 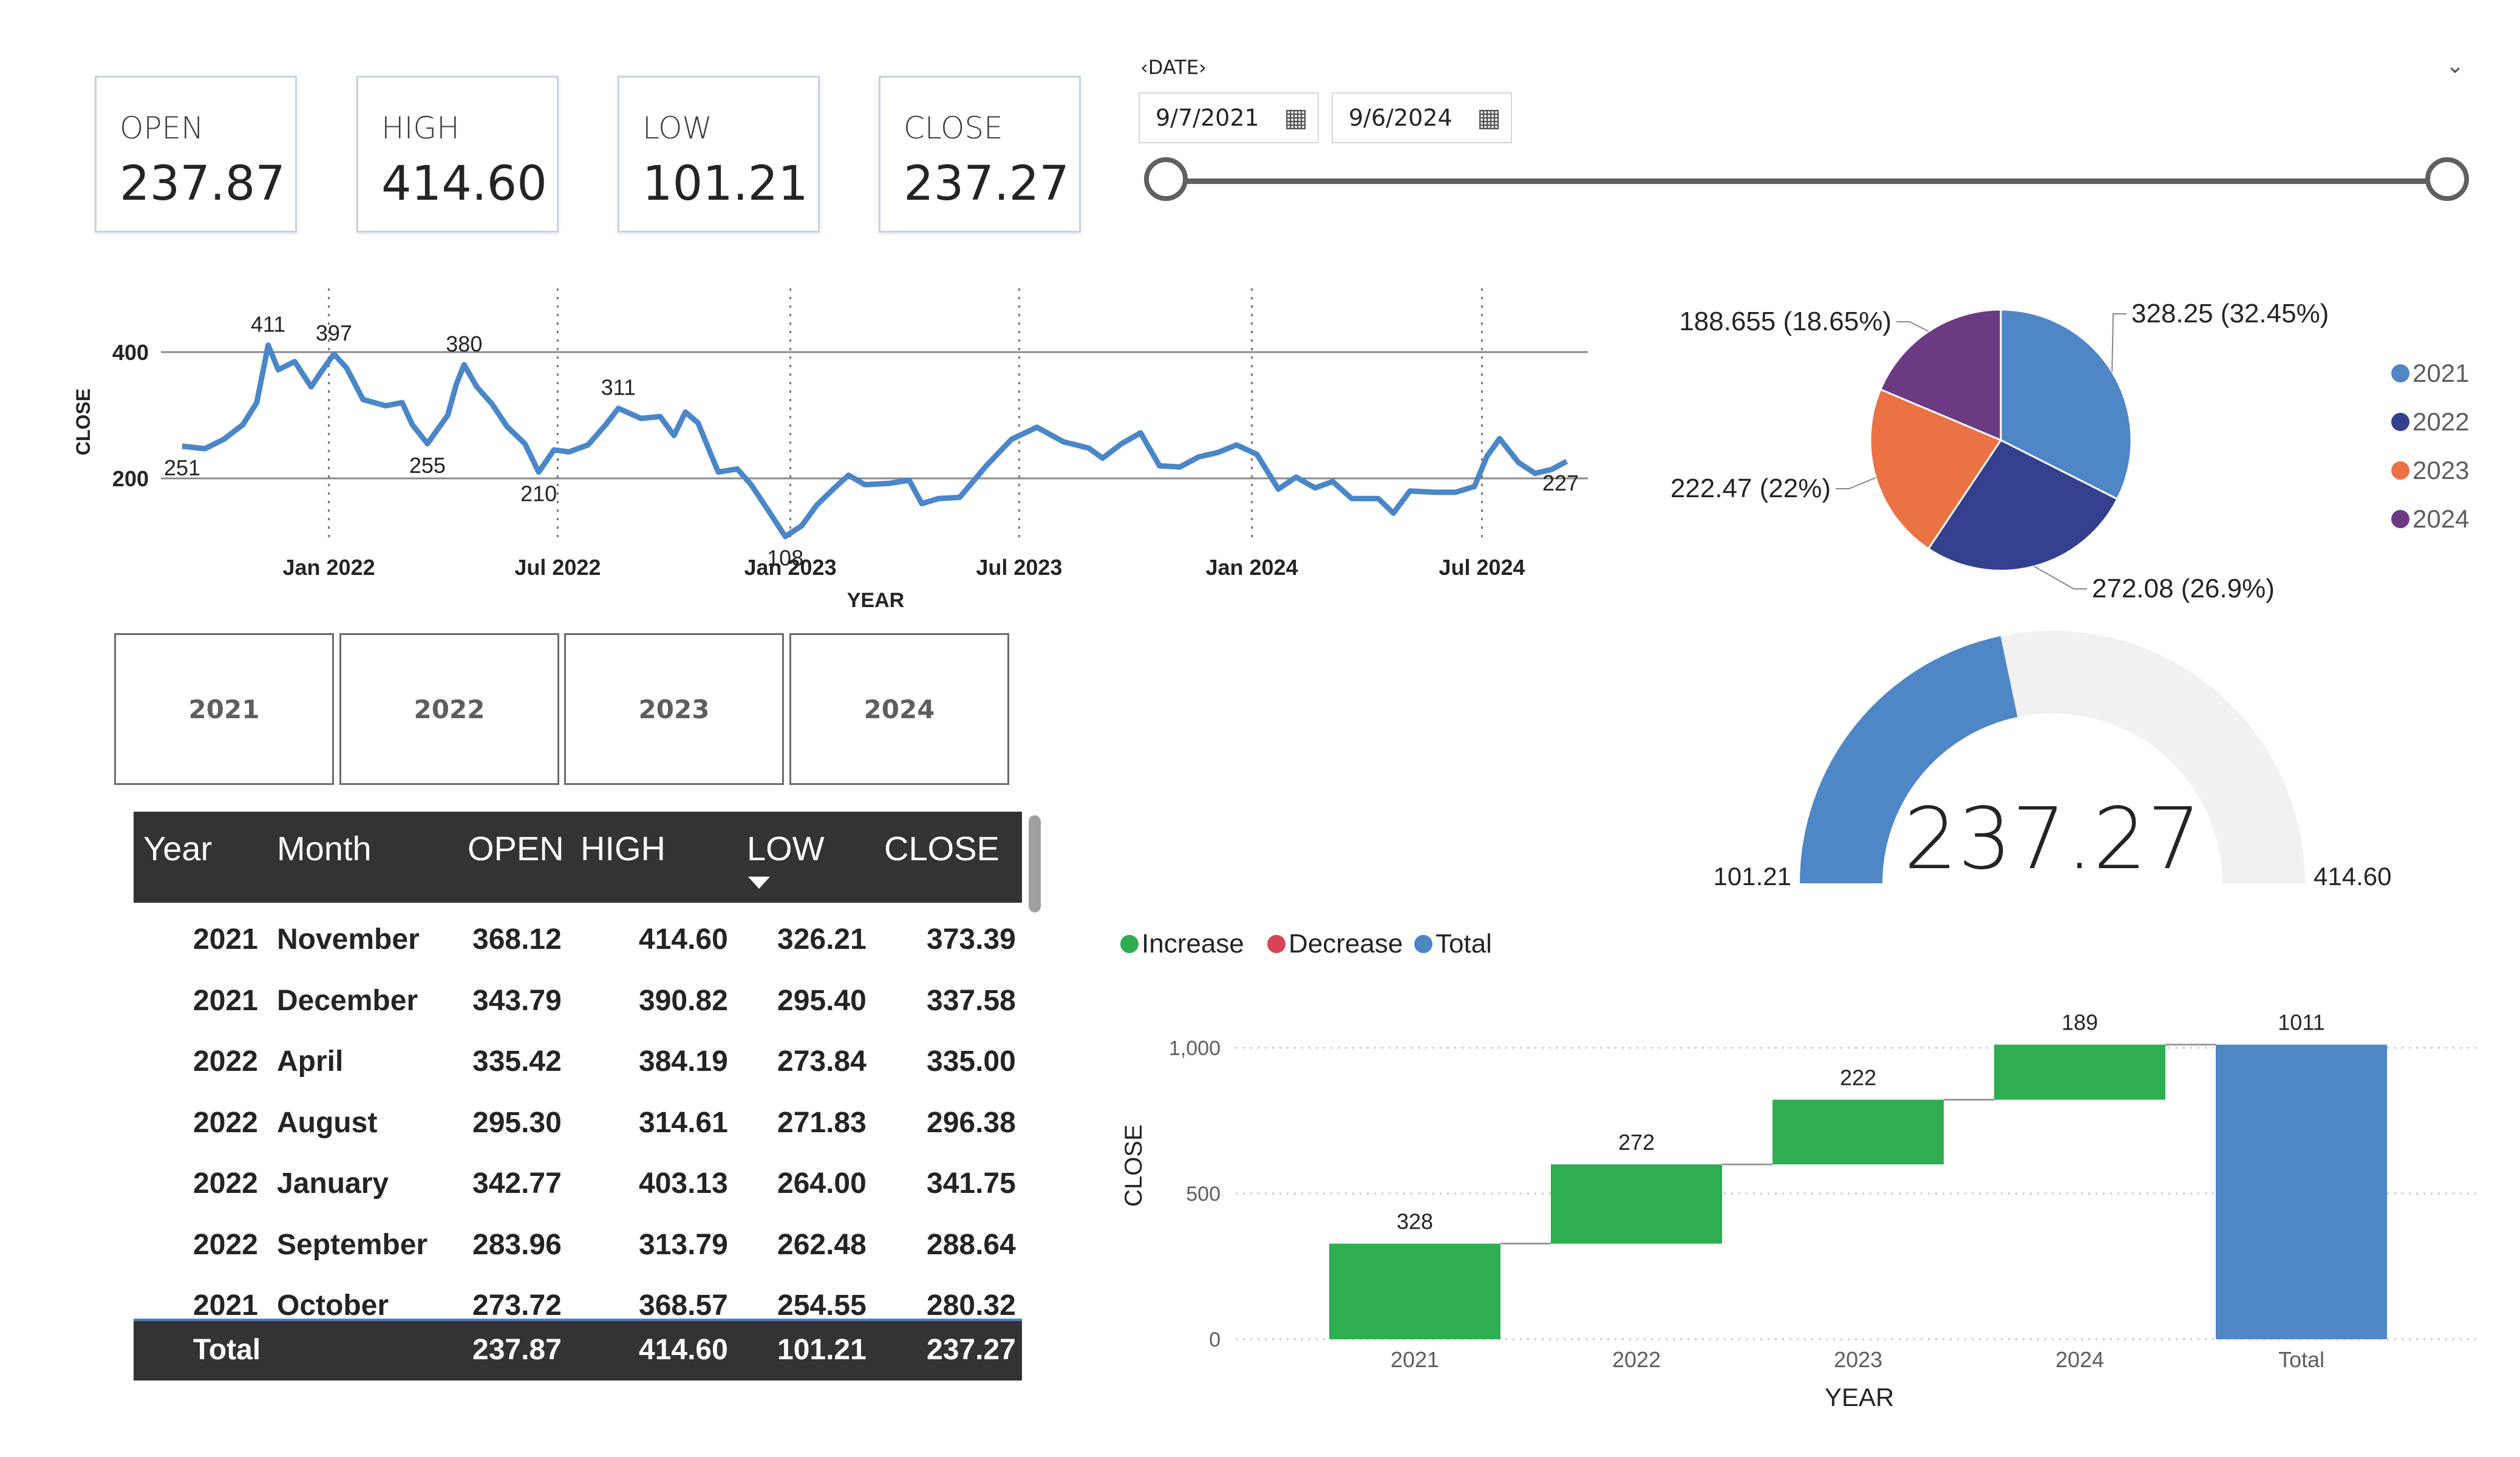 What do you see at coordinates (1482, 567) in the screenshot?
I see `x-tick-label: Jul 2024` at bounding box center [1482, 567].